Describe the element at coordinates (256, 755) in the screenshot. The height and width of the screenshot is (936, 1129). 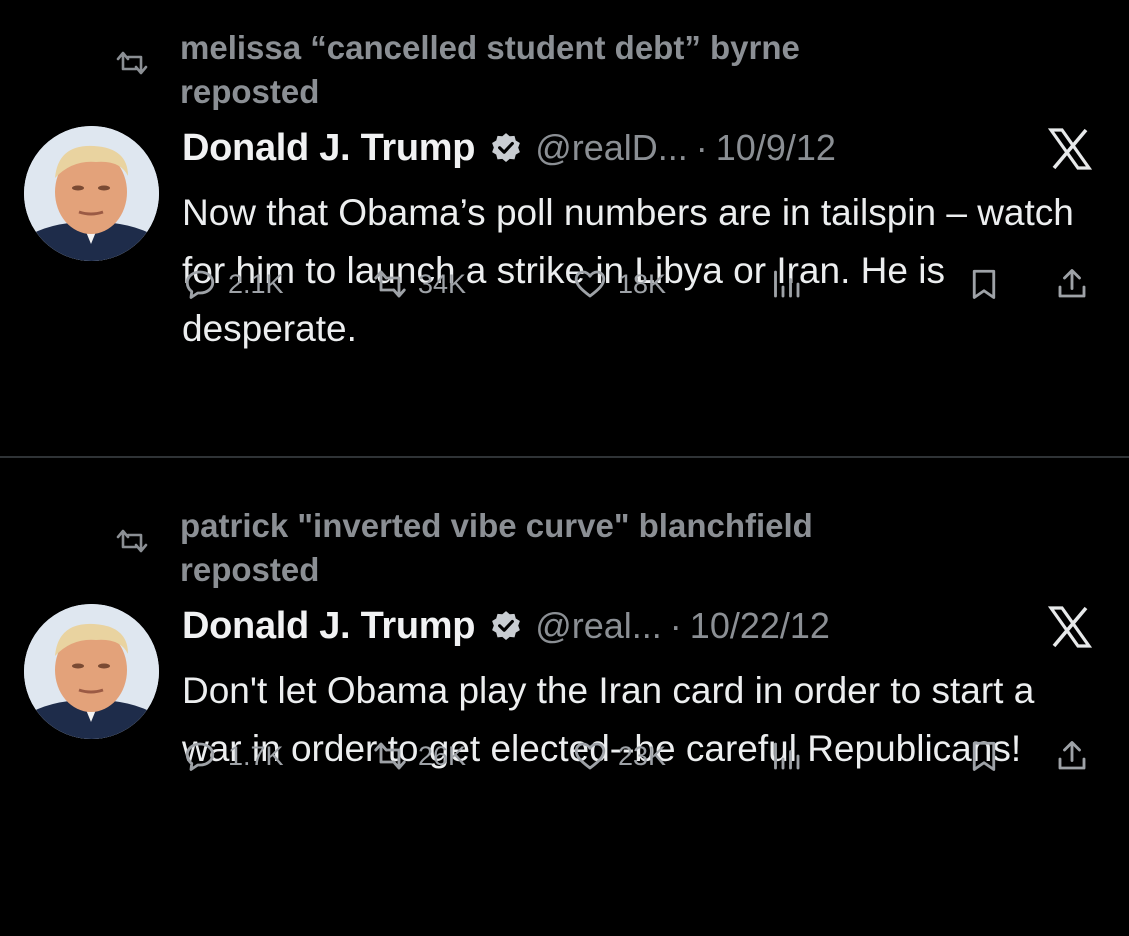
I see `reply-count: 1.7K` at that location.